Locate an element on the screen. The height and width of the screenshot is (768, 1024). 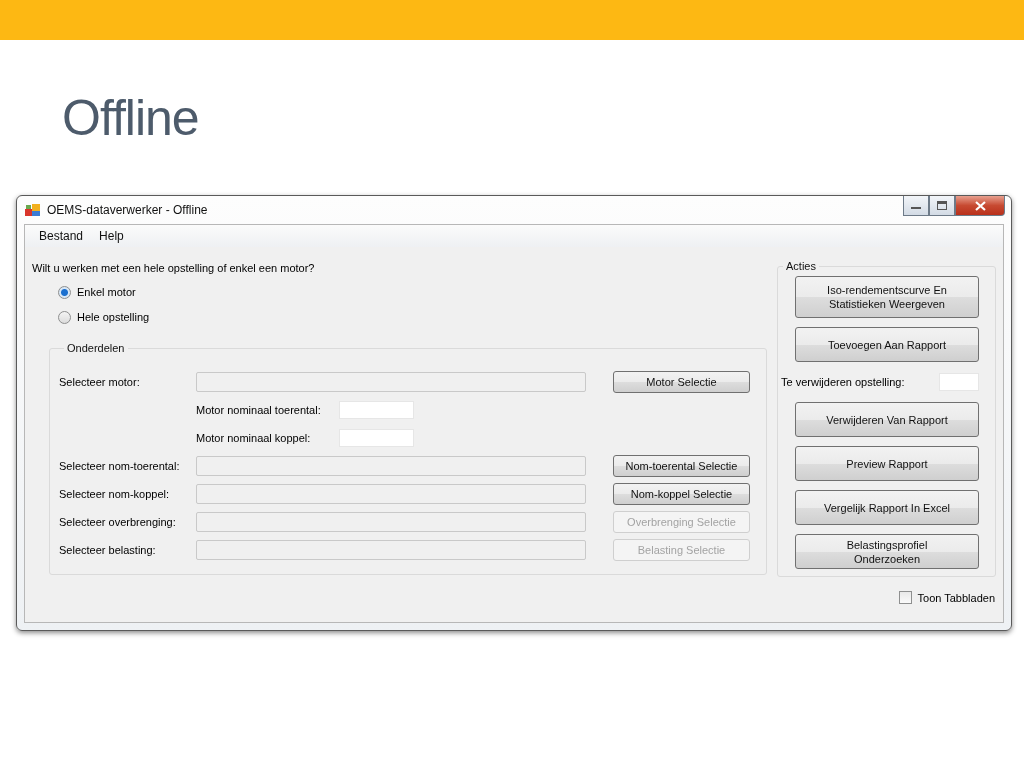
field-label: Te verwijderen opstelling: is located at coordinates (843, 382).